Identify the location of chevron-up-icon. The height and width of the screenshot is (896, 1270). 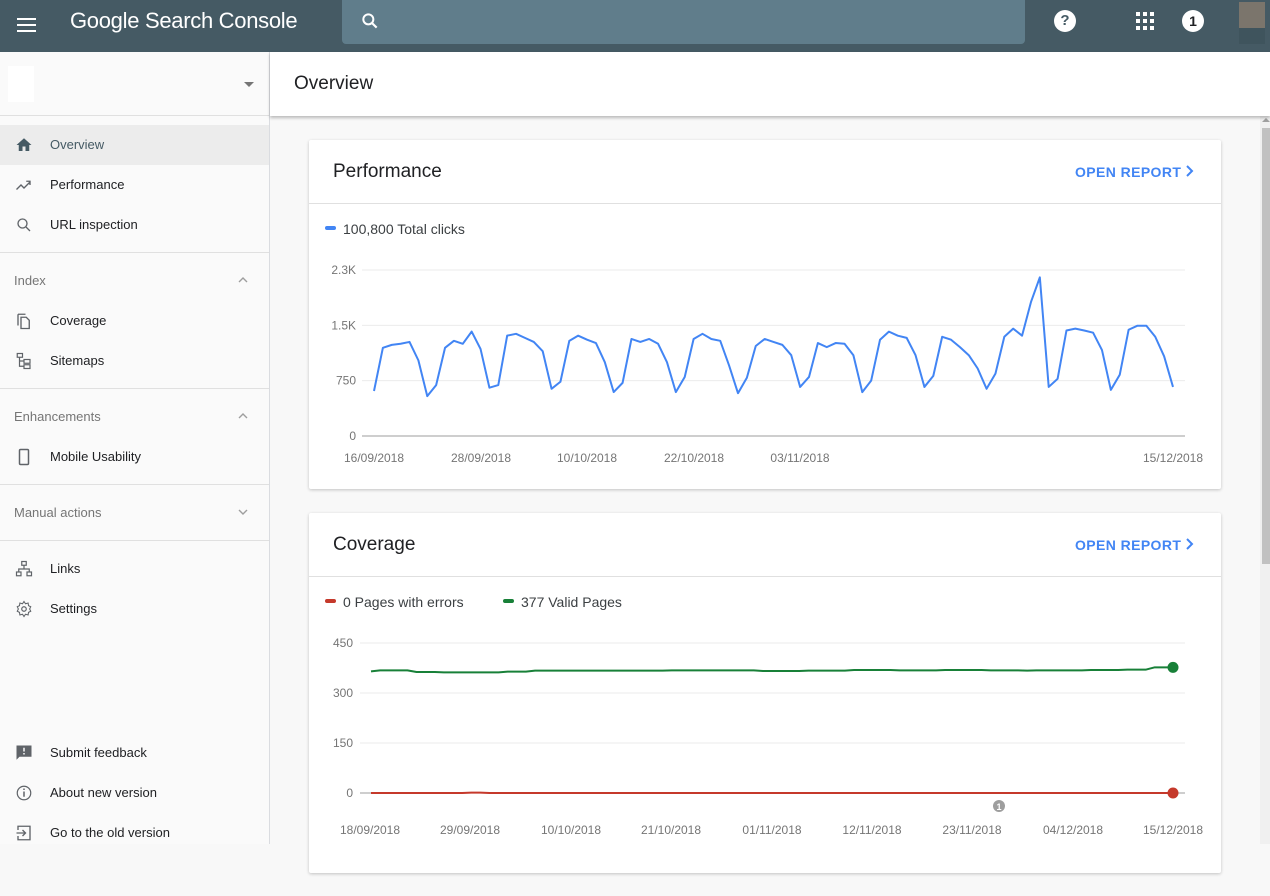
(243, 416).